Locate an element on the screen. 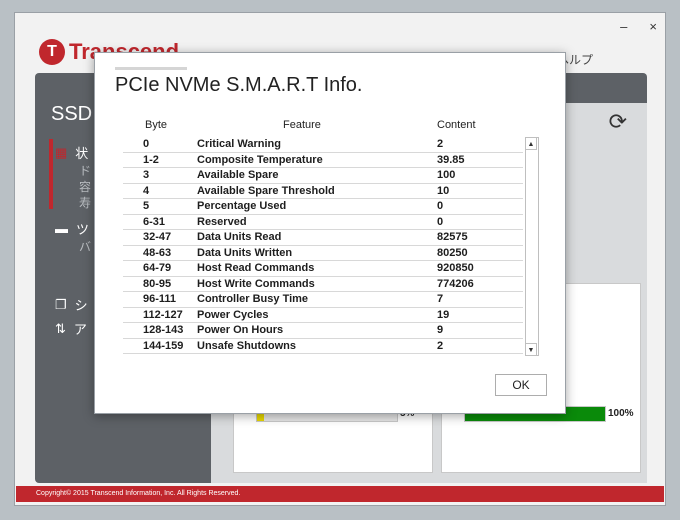 This screenshot has width=680, height=520. sidebar-title: SSD is located at coordinates (72, 114).